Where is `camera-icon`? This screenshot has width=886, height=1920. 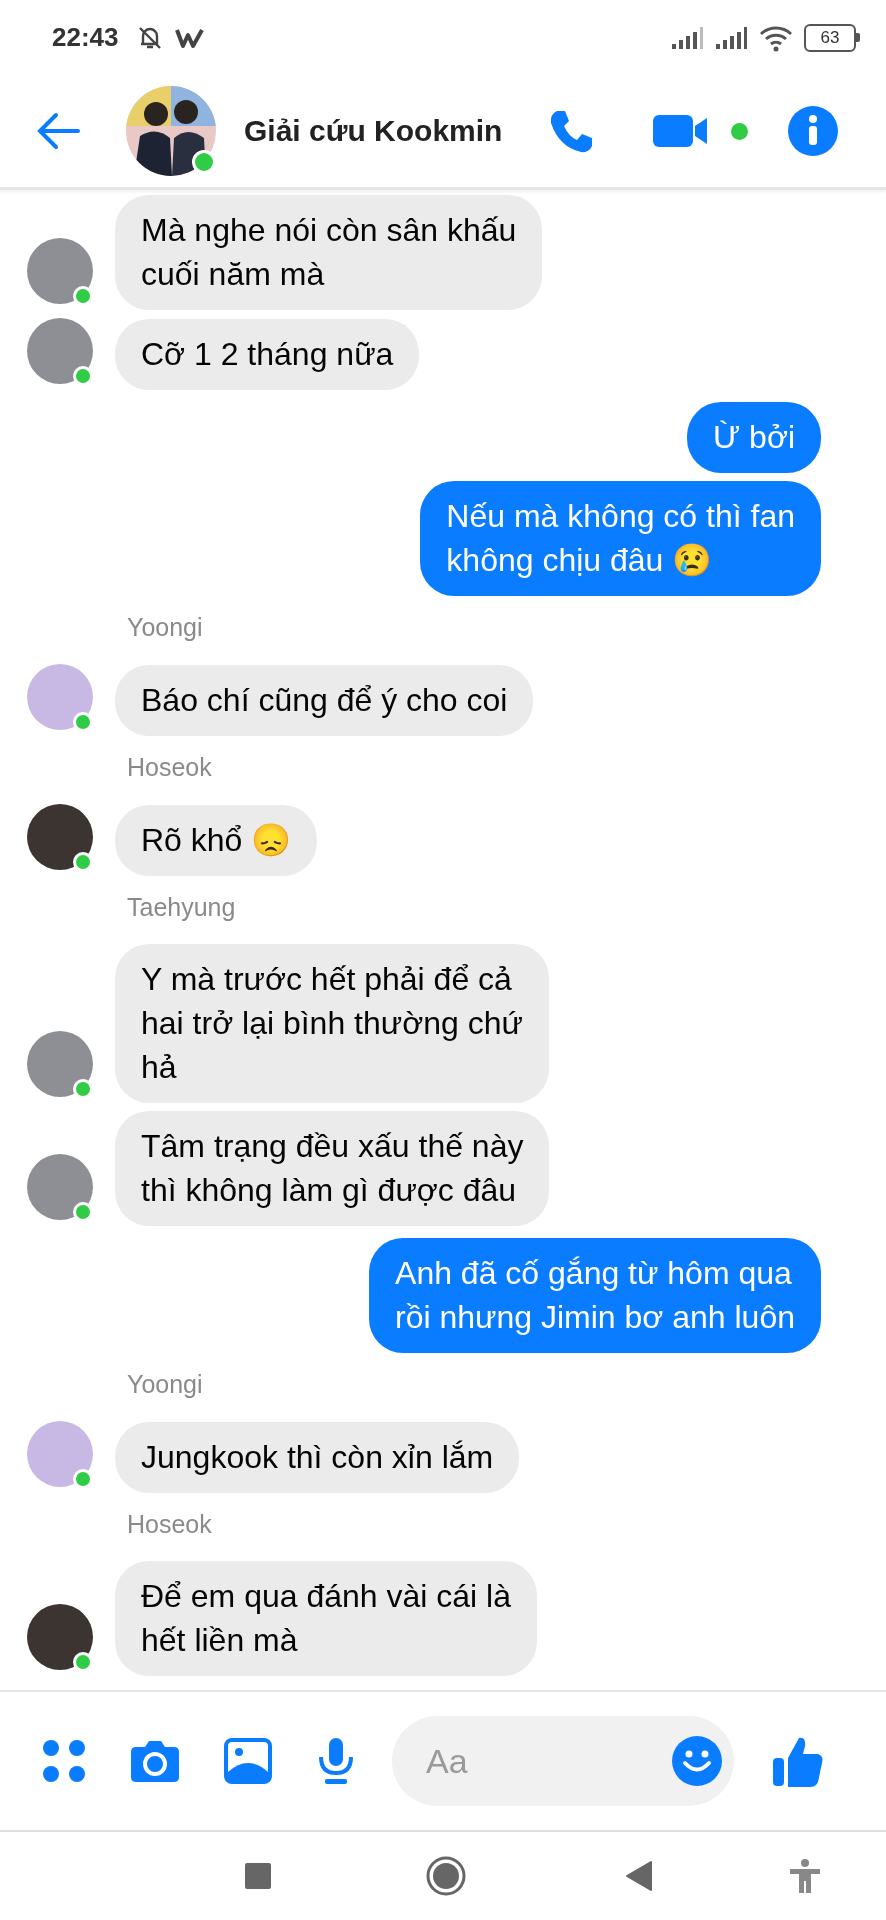 camera-icon is located at coordinates (155, 1761).